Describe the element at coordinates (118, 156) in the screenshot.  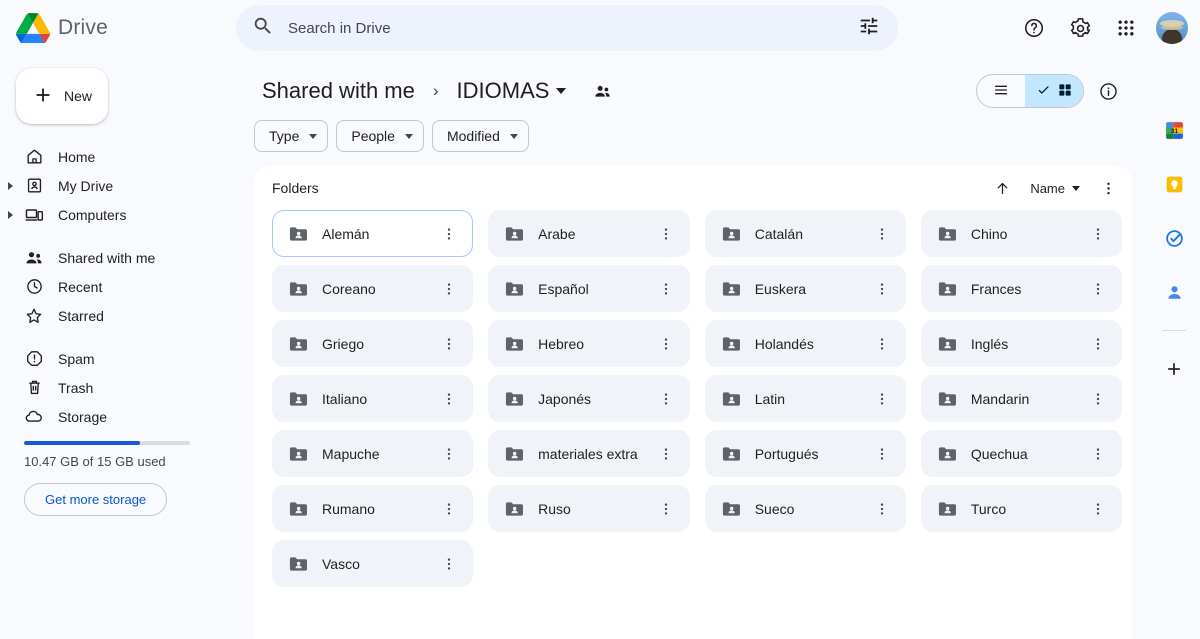
I see `sidebar-item-home: Home` at that location.